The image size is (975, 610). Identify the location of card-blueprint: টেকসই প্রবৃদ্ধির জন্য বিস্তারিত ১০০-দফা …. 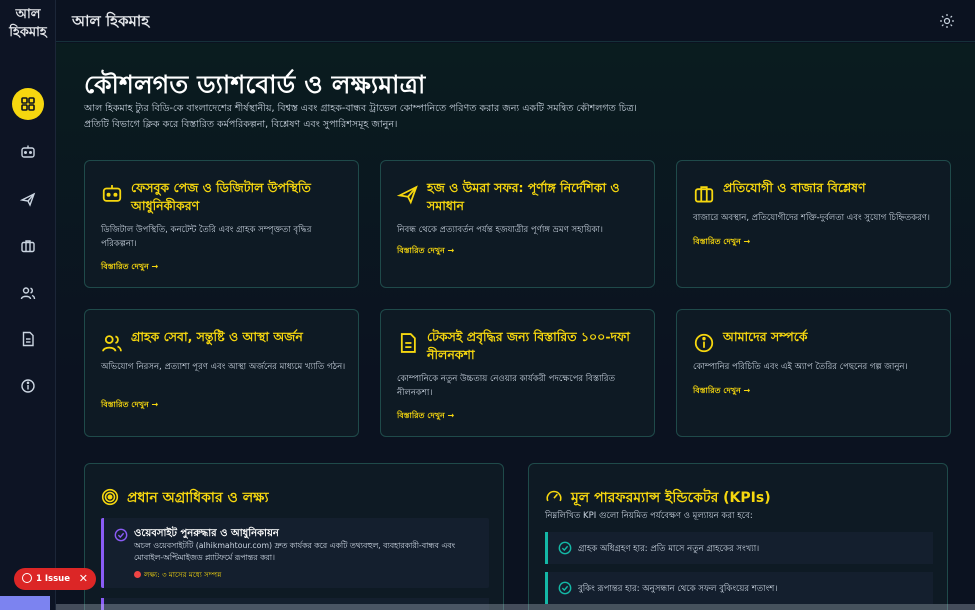
(517, 373).